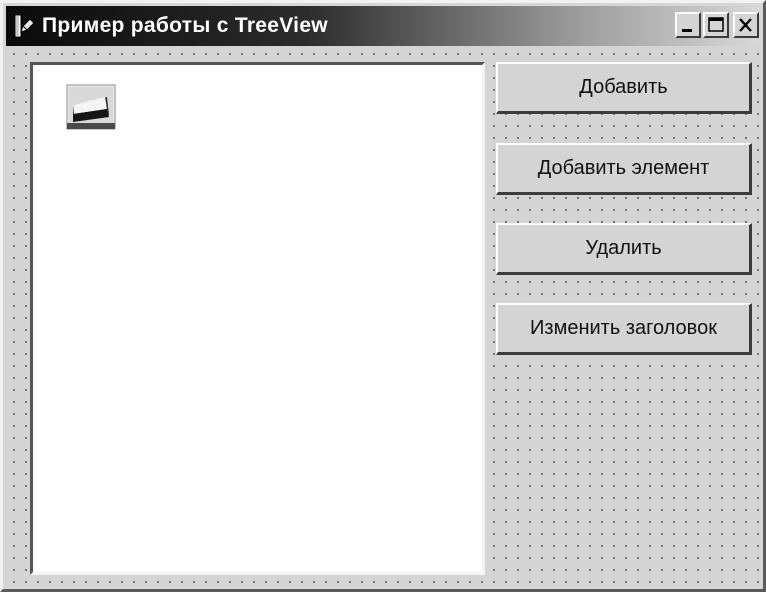 This screenshot has width=766, height=592. What do you see at coordinates (688, 25) in the screenshot?
I see `minimize-button` at bounding box center [688, 25].